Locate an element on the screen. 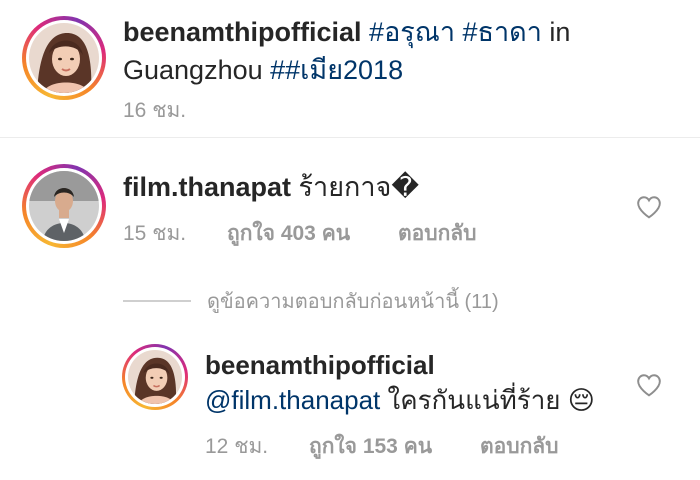  comment-reply-button: ตอบกลับ is located at coordinates (437, 233).